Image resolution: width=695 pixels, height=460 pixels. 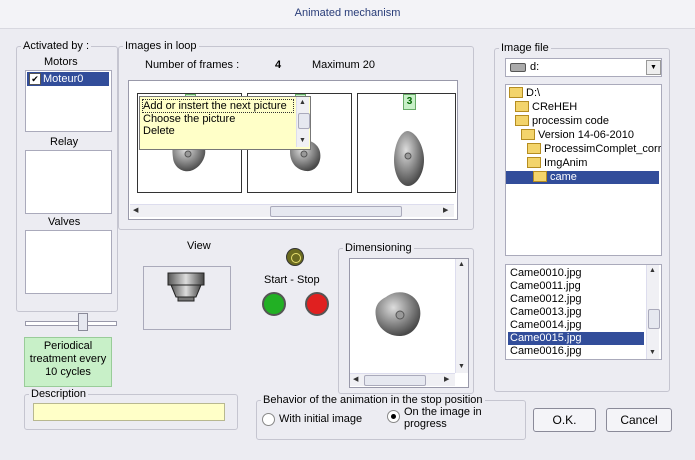 I want to click on dimensioning-view: ▲ ▼ ◀ ▶, so click(x=409, y=323).